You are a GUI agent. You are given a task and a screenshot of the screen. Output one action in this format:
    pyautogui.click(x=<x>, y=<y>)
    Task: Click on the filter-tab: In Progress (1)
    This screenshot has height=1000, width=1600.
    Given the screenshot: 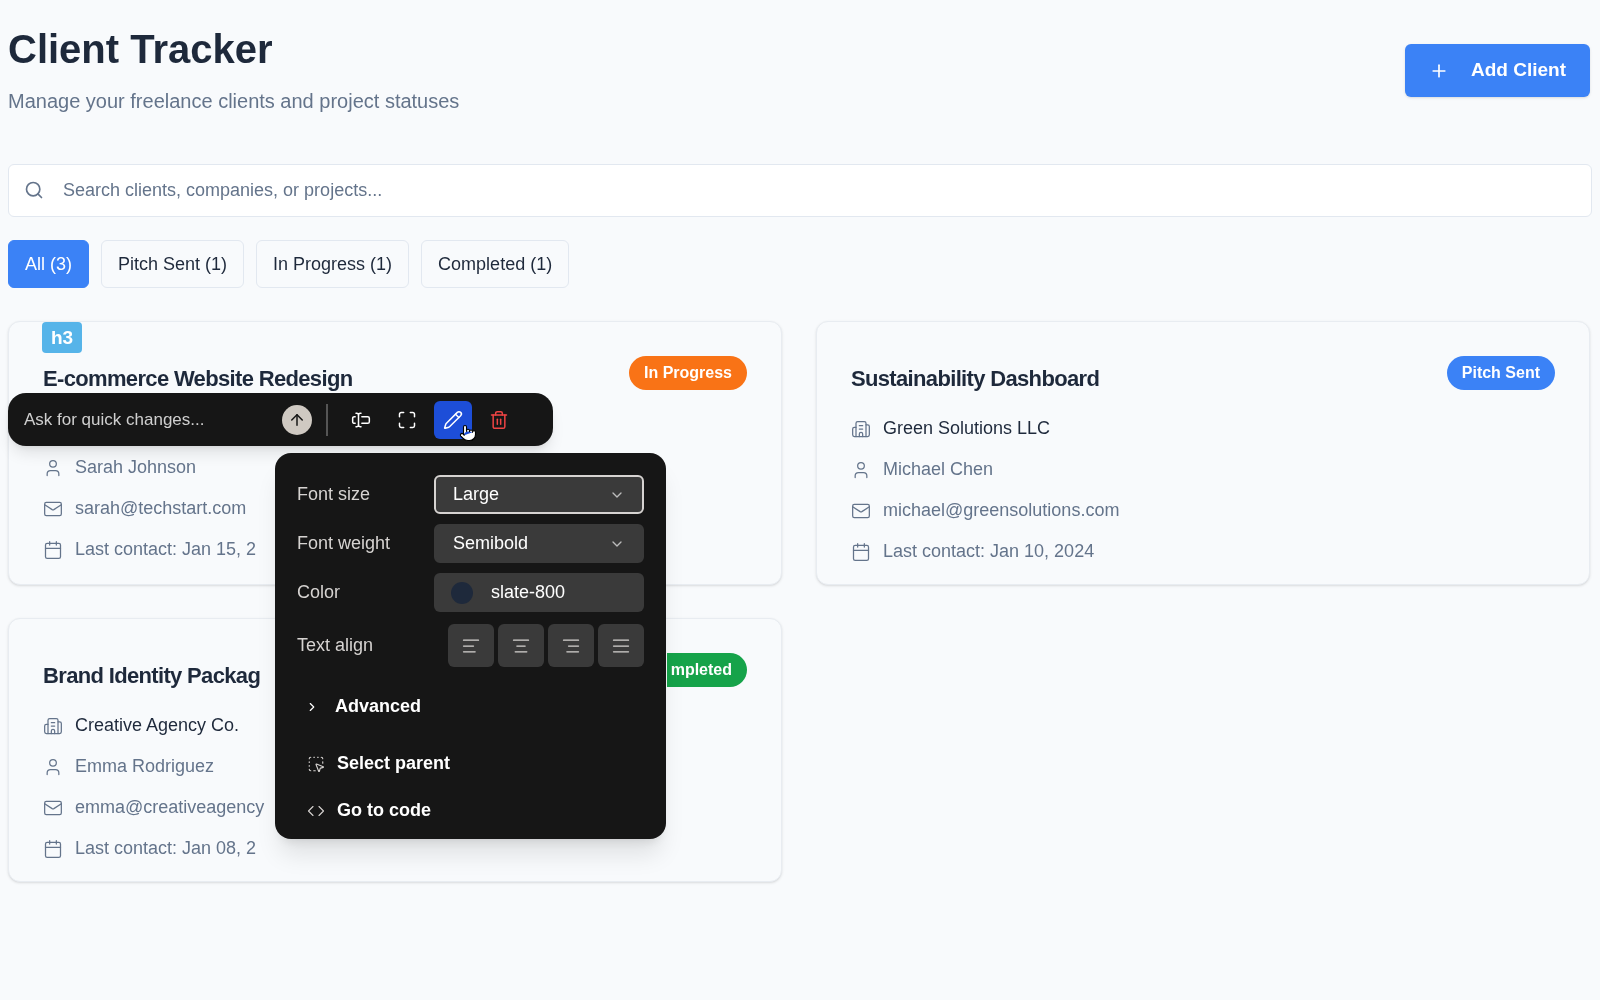 What is the action you would take?
    pyautogui.click(x=333, y=264)
    